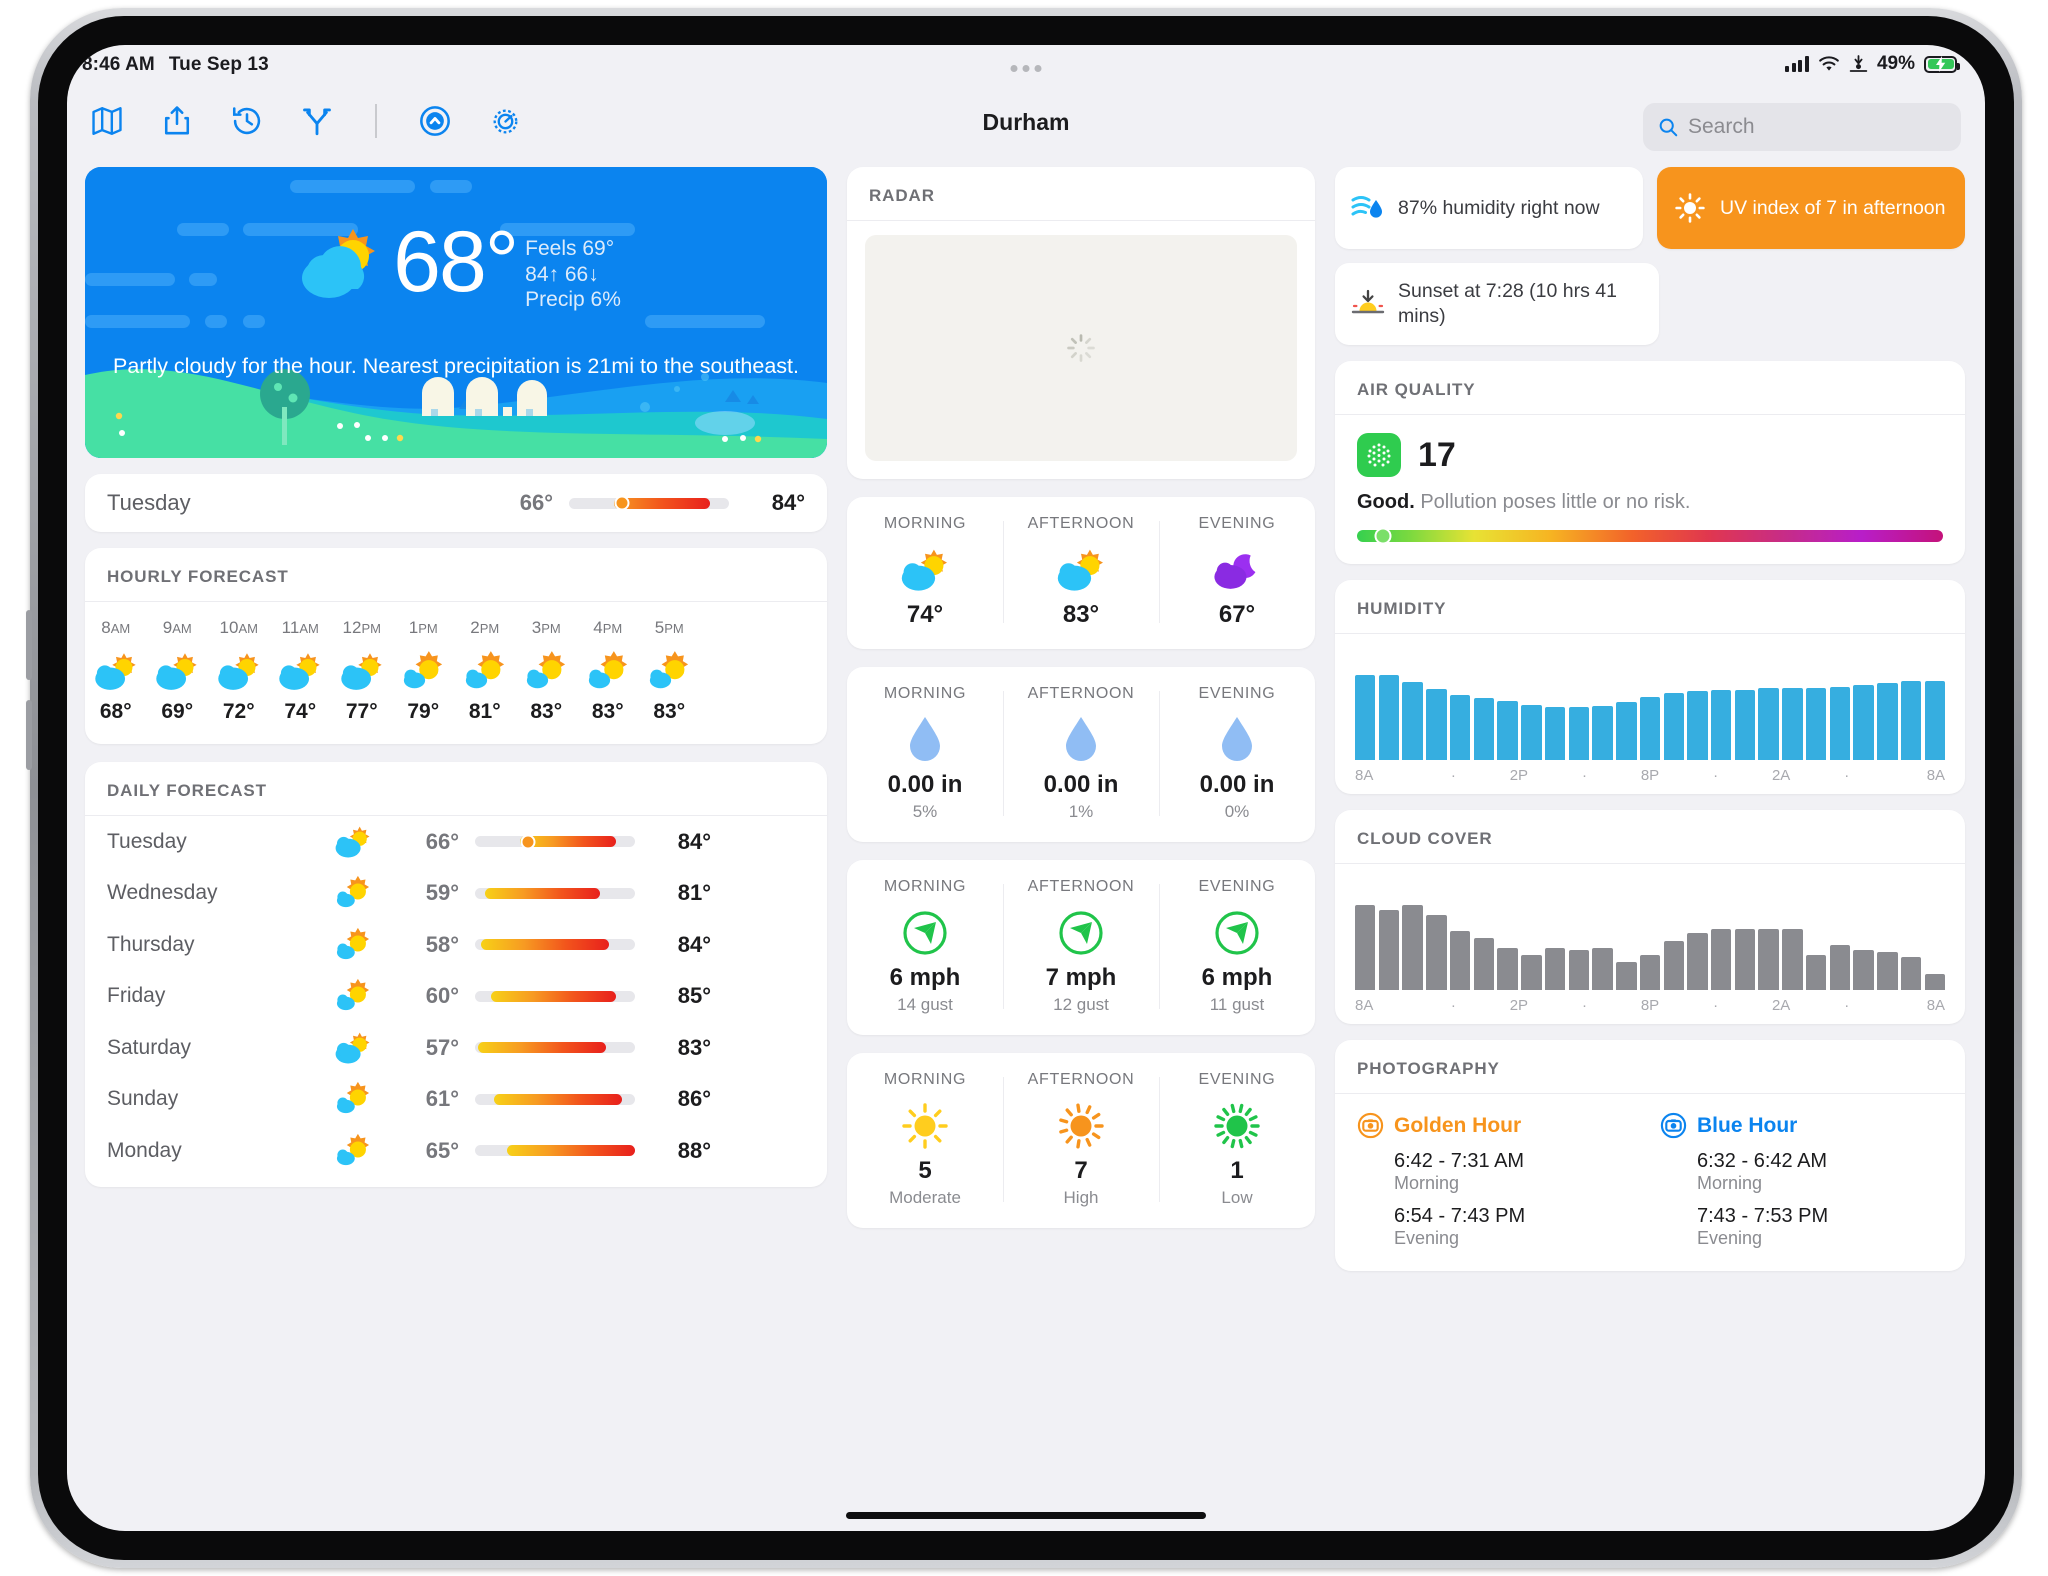  I want to click on period-column: EVENING 67°, so click(1237, 572).